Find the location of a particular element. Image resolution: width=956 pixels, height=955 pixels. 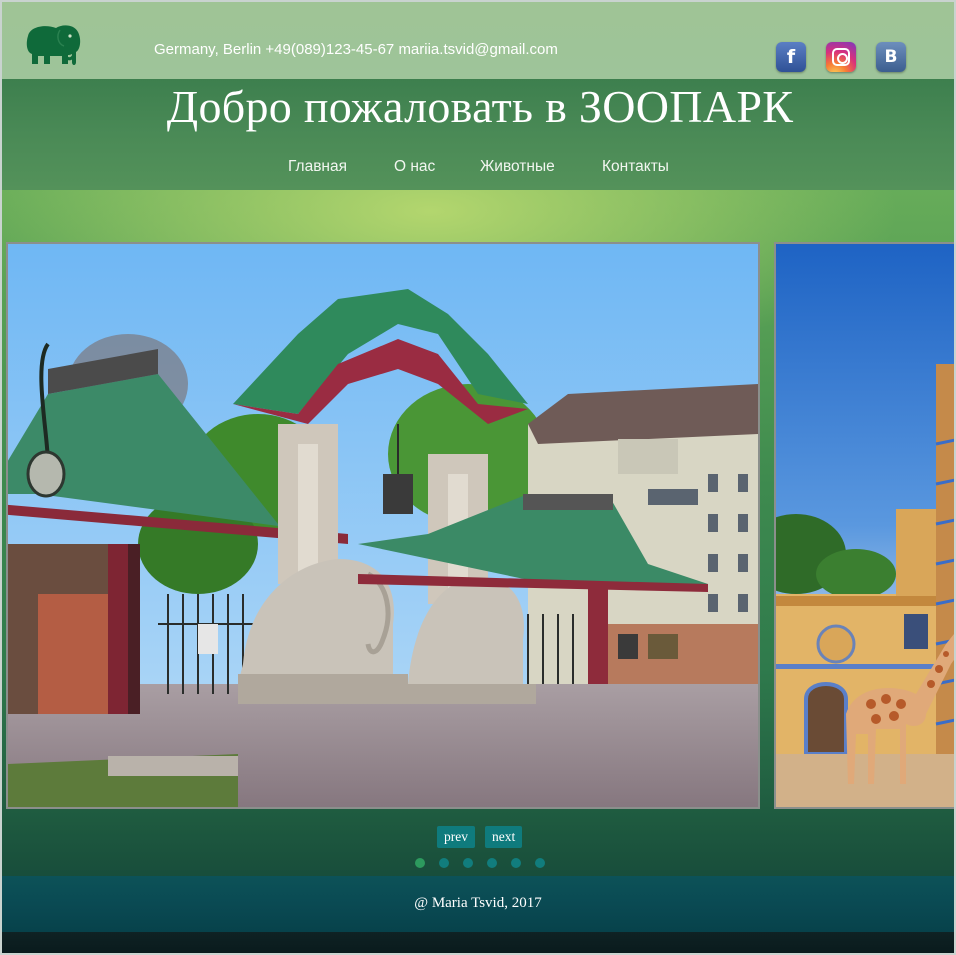

nav-item-home: Главная is located at coordinates (317, 167).